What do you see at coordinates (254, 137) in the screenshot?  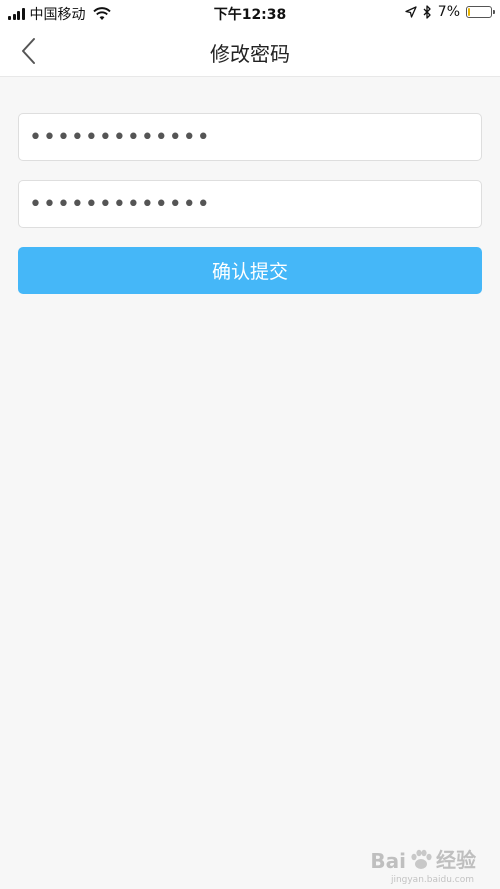 I see `old-password-input` at bounding box center [254, 137].